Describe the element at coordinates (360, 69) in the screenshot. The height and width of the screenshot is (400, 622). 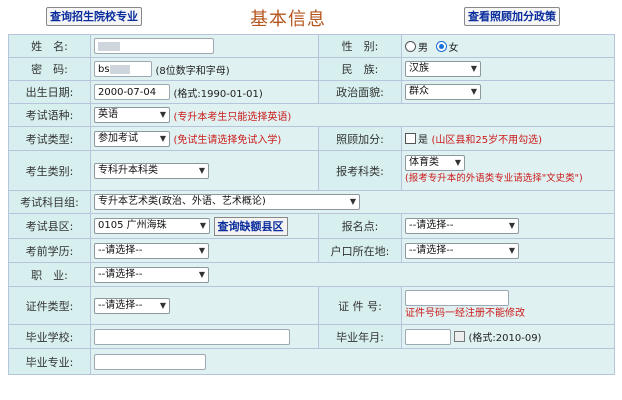
I see `ethnicity-label: 民 族:` at that location.